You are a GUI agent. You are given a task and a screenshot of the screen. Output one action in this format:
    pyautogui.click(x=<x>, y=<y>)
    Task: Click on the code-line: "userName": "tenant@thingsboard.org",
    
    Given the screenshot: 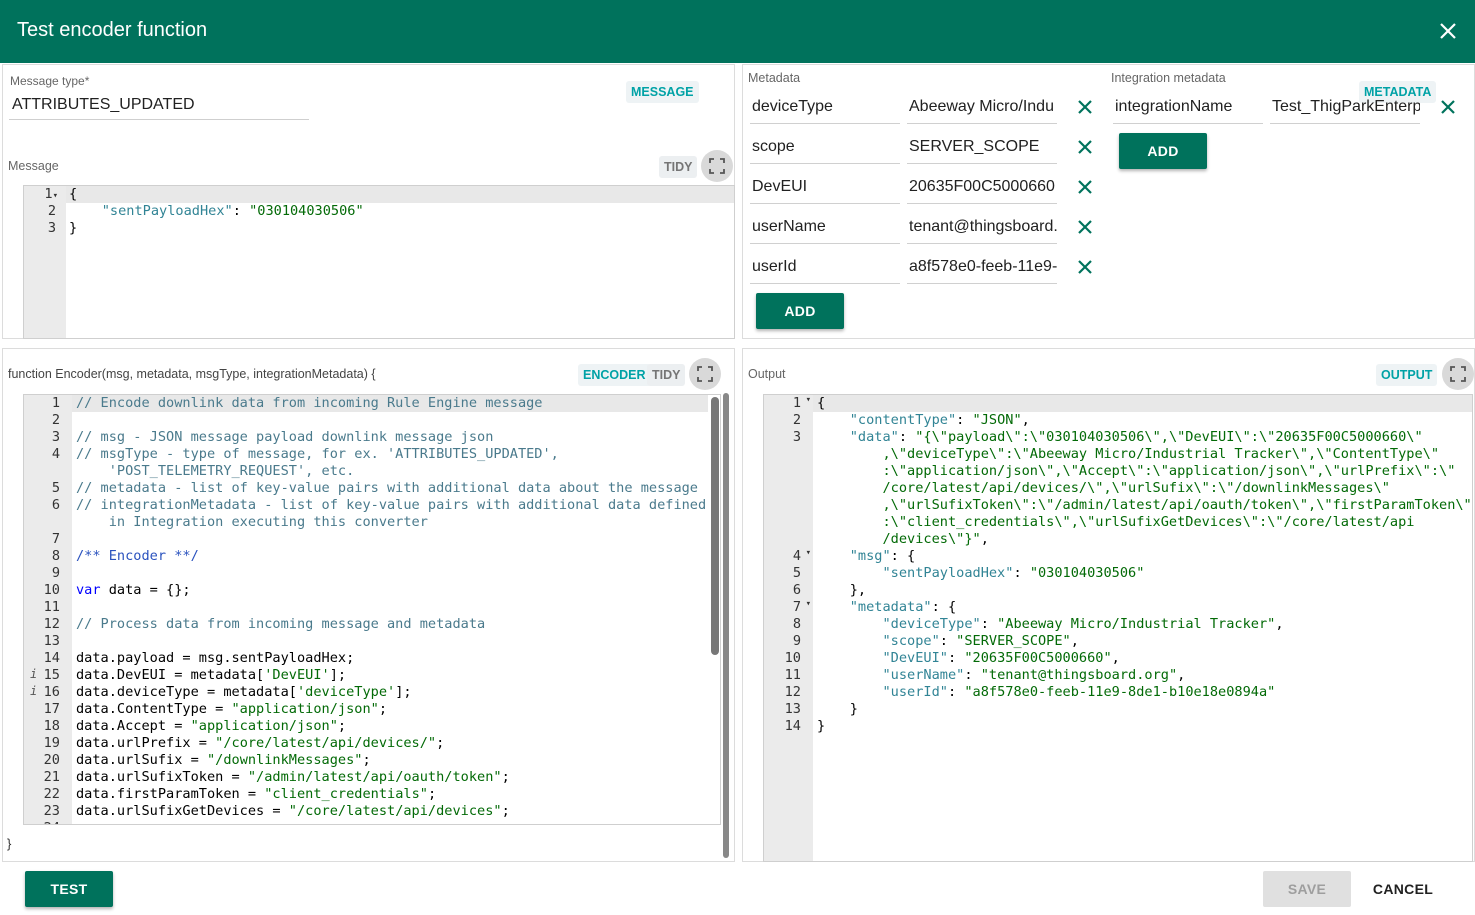 What is the action you would take?
    pyautogui.click(x=1034, y=675)
    